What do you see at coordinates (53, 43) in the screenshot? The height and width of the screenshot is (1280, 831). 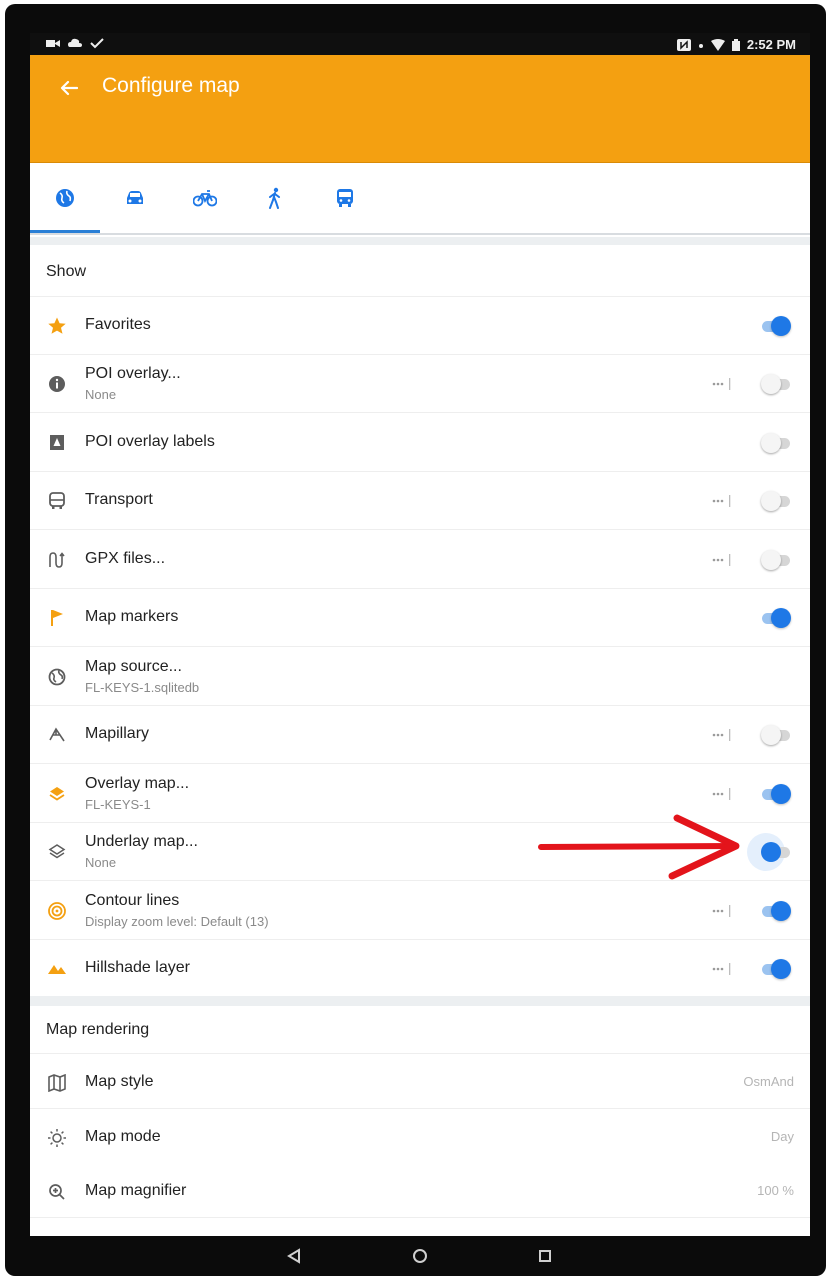 I see `video-icon` at bounding box center [53, 43].